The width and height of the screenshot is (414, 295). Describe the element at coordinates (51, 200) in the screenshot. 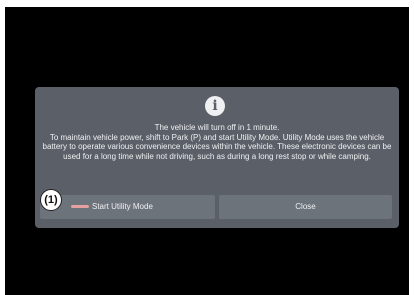

I see `callout-marker: (1)` at that location.